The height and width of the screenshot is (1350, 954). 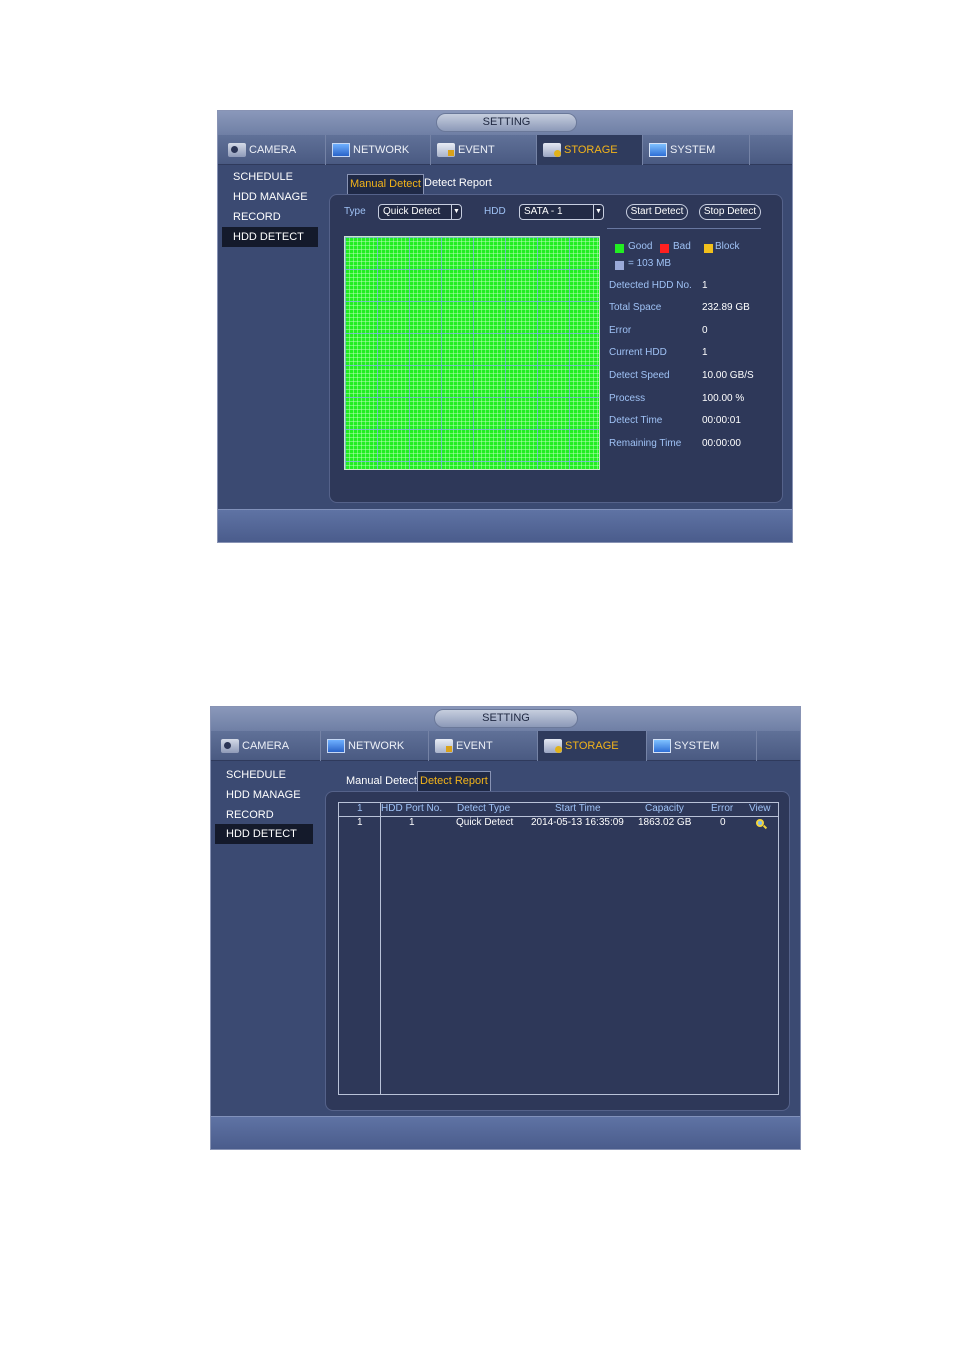 What do you see at coordinates (657, 212) in the screenshot?
I see `start-detect-button: Start Detect` at bounding box center [657, 212].